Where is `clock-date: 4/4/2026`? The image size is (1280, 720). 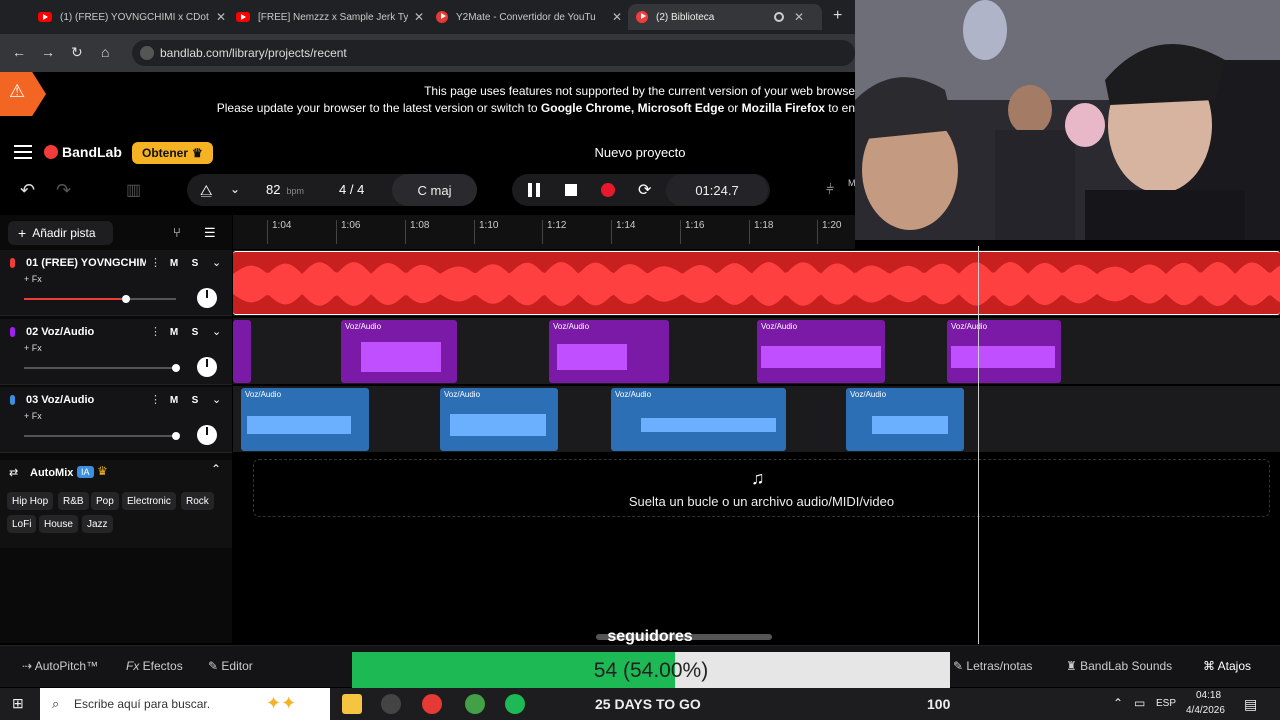 clock-date: 4/4/2026 is located at coordinates (1205, 710).